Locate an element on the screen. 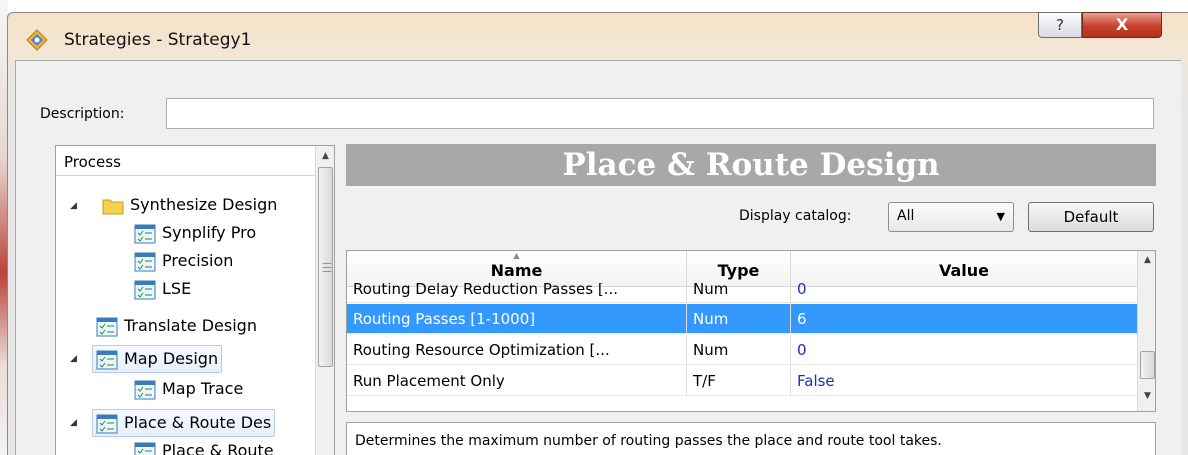 The image size is (1188, 455). description-label: Description: is located at coordinates (82, 114).